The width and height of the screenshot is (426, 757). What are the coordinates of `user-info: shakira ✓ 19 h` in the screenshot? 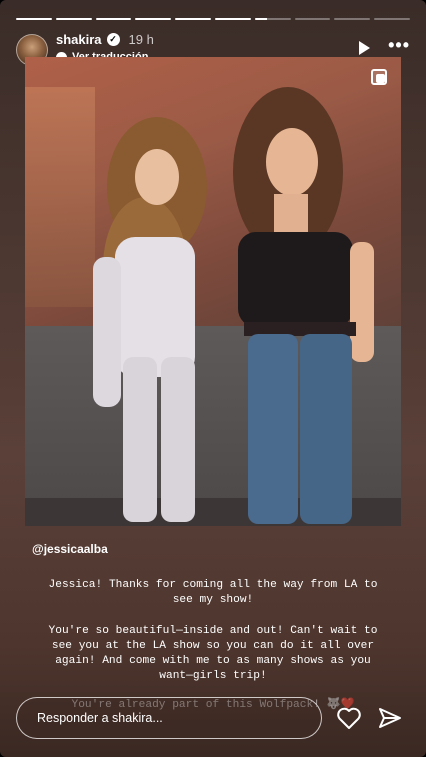 It's located at (105, 39).